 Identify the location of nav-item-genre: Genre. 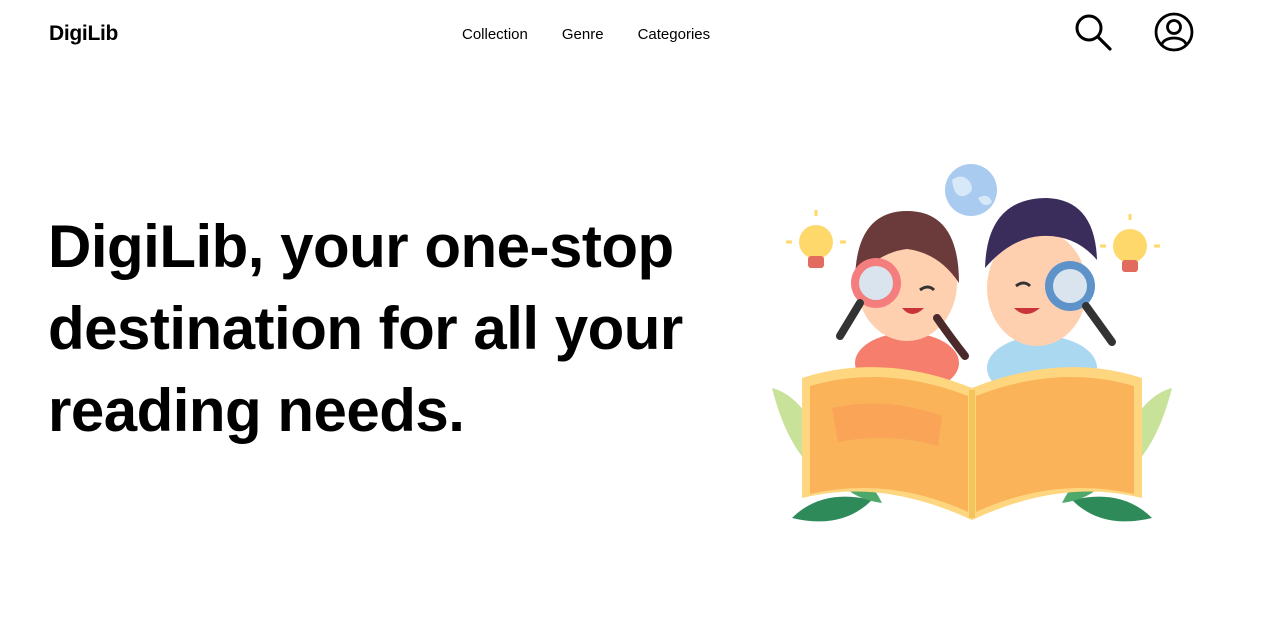
(583, 34).